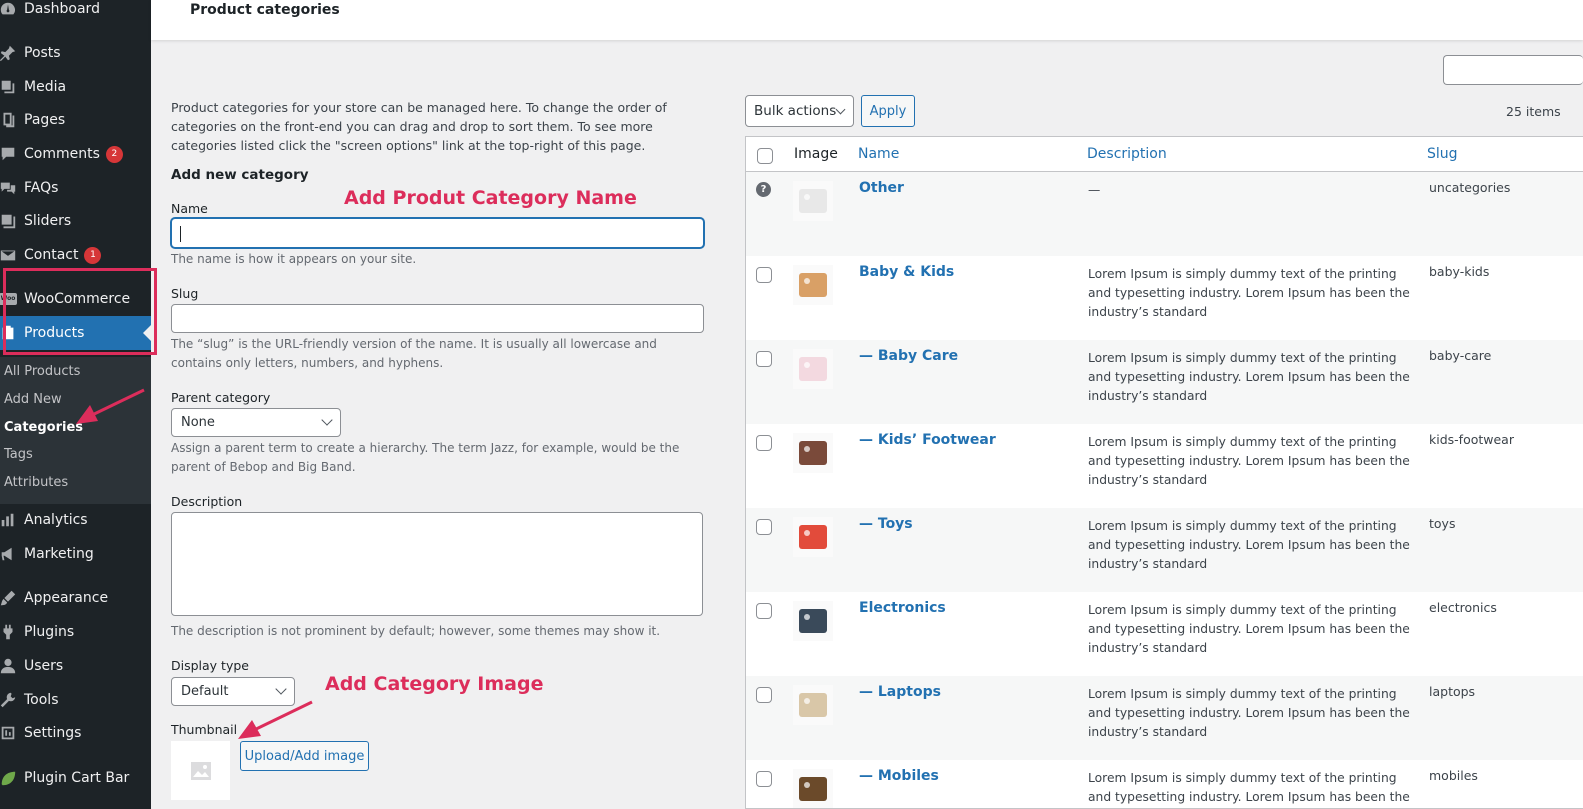  I want to click on page-header: Product categories, so click(867, 20).